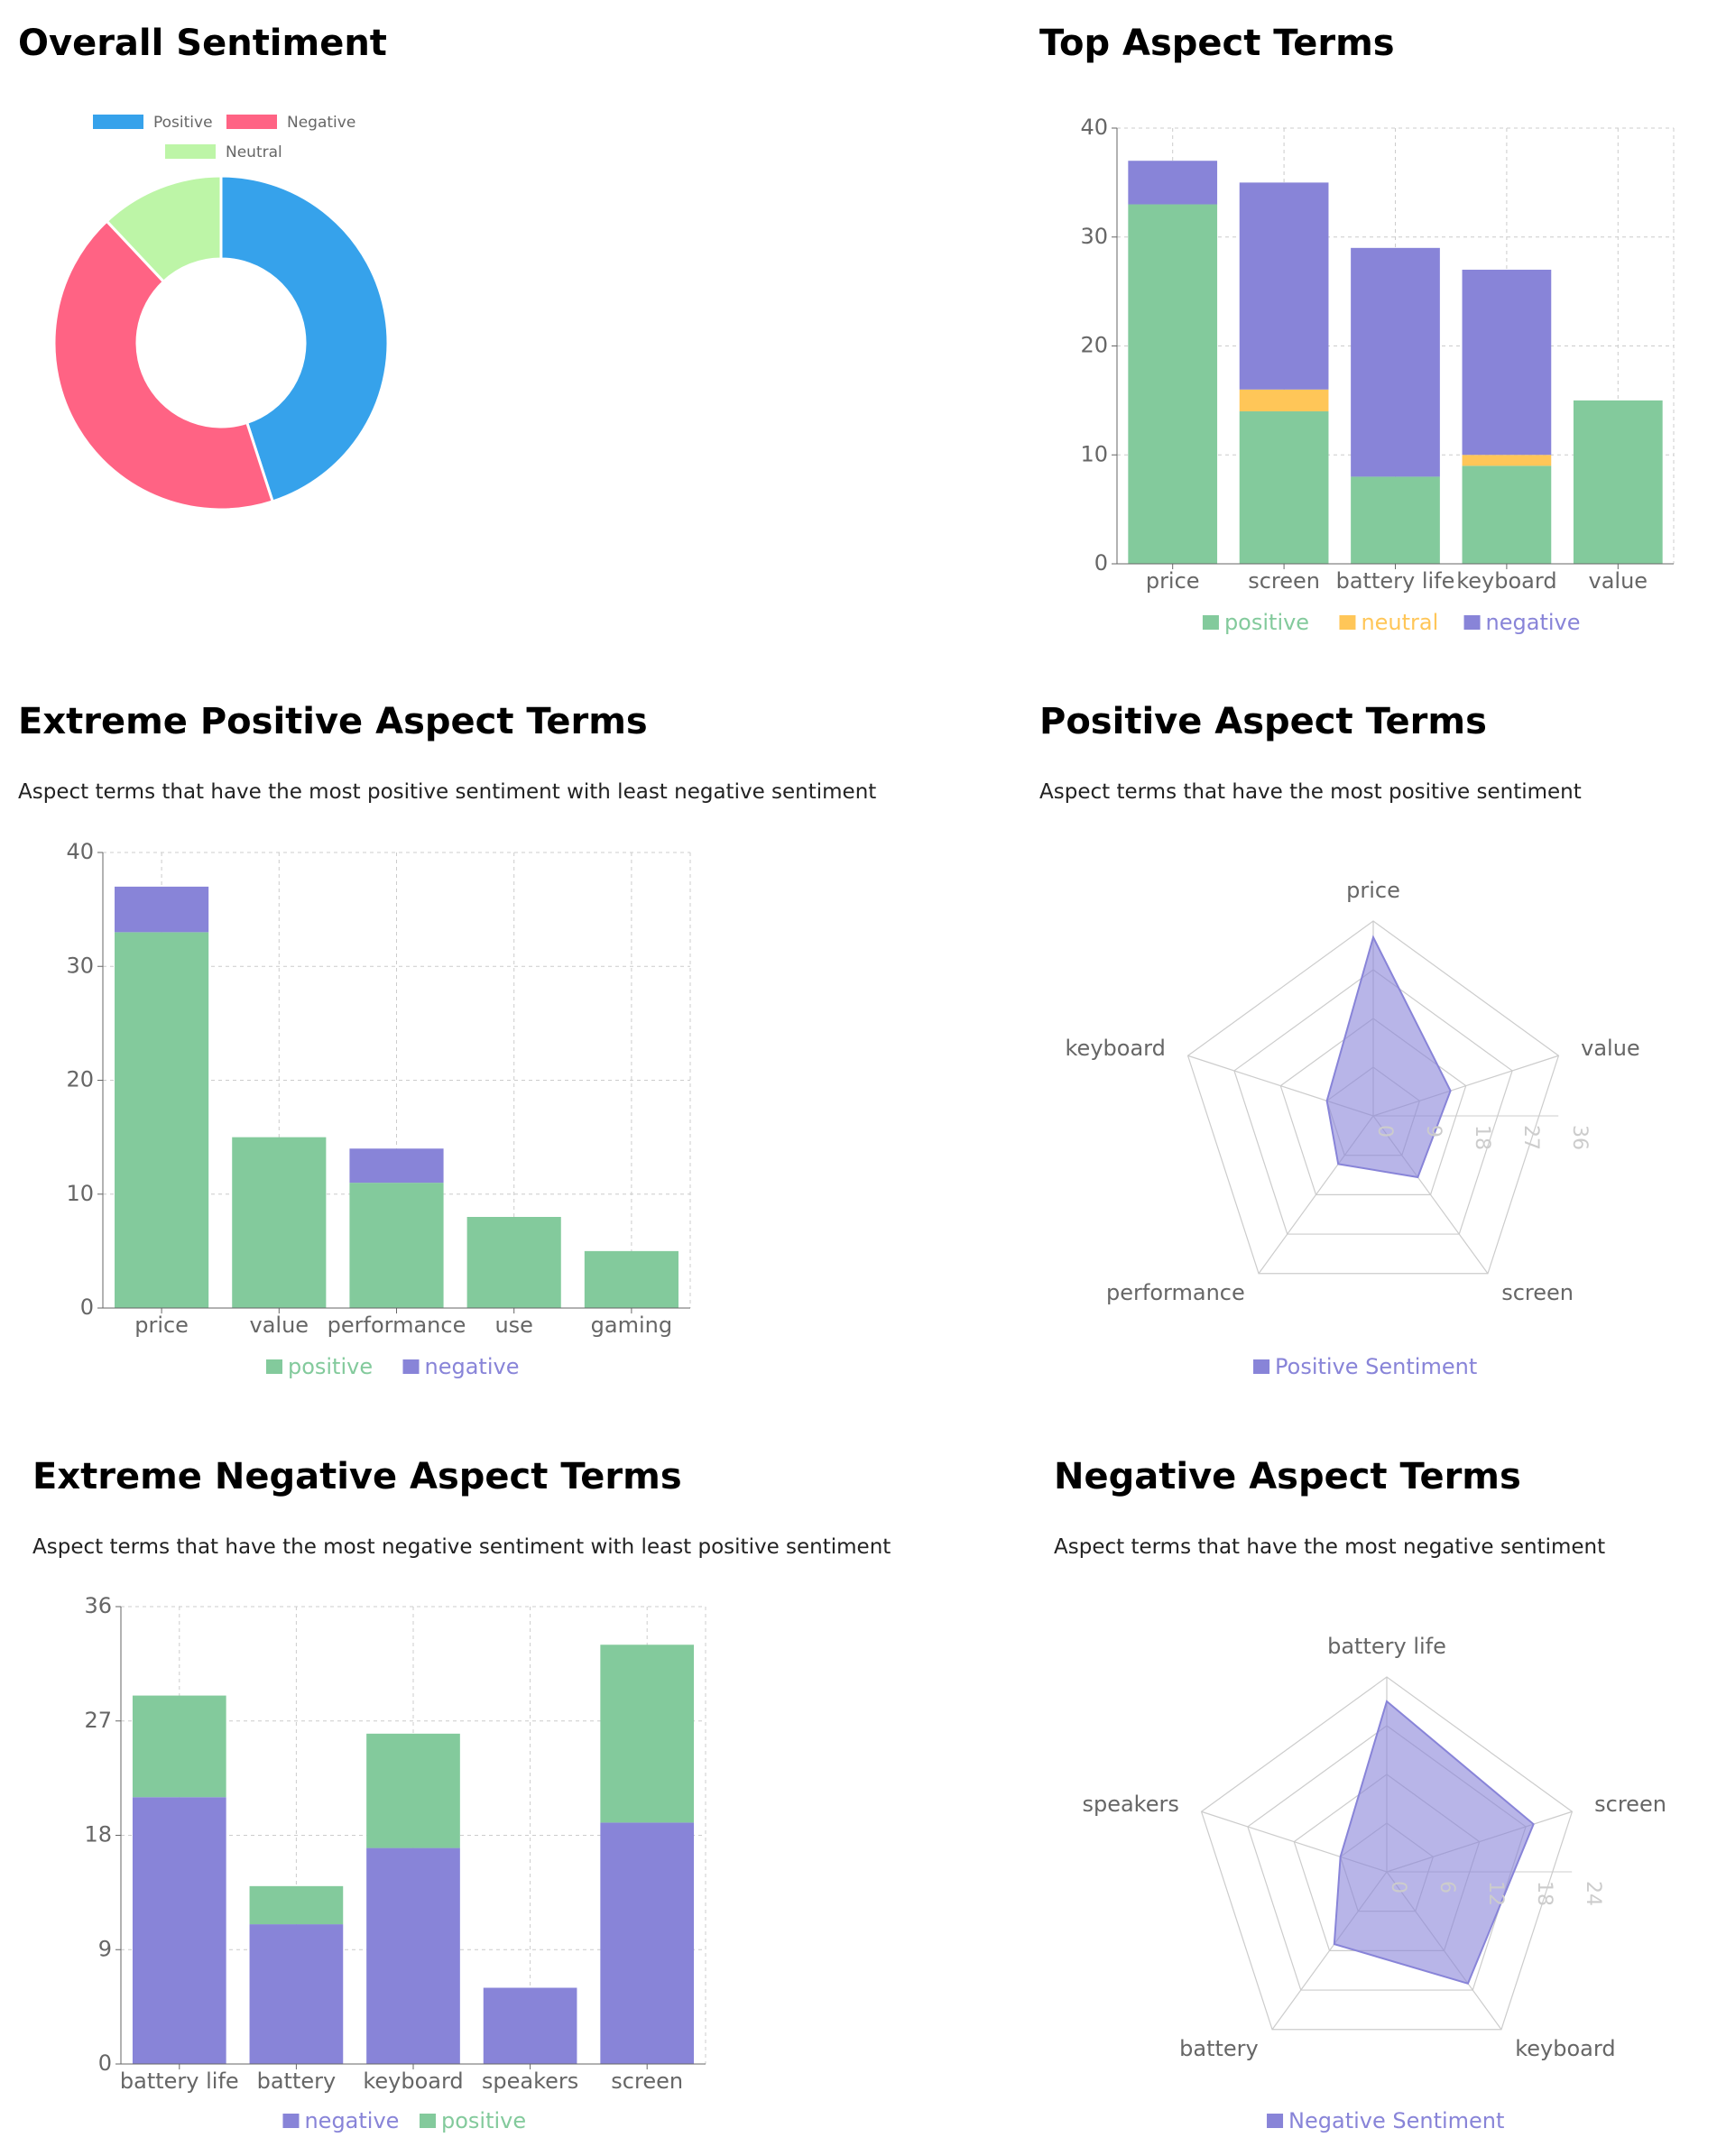  Describe the element at coordinates (1434, 1842) in the screenshot. I see `radar-area-negative-sentiment` at that location.